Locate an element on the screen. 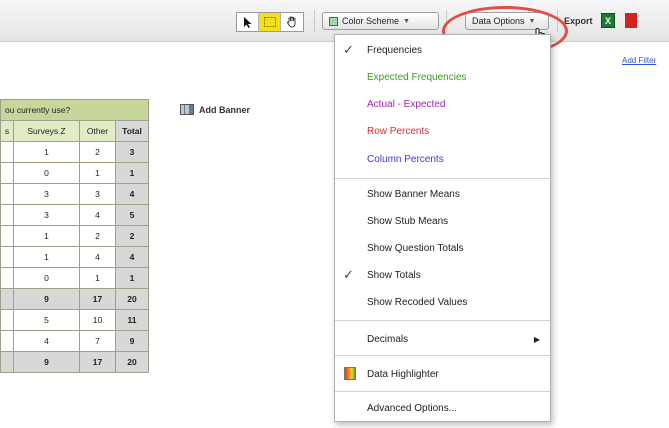 The height and width of the screenshot is (428, 669). tool-group is located at coordinates (270, 22).